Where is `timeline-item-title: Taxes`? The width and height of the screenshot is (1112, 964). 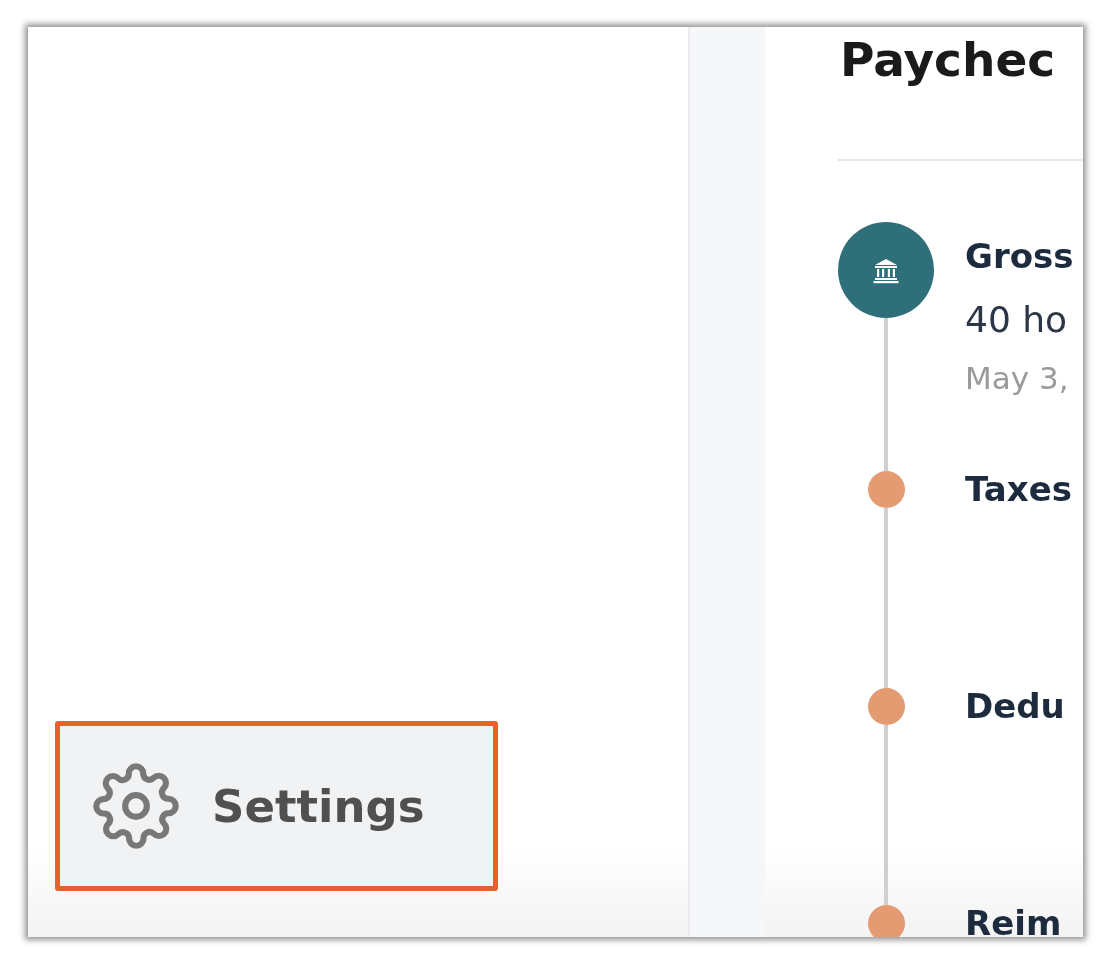
timeline-item-title: Taxes is located at coordinates (1018, 489).